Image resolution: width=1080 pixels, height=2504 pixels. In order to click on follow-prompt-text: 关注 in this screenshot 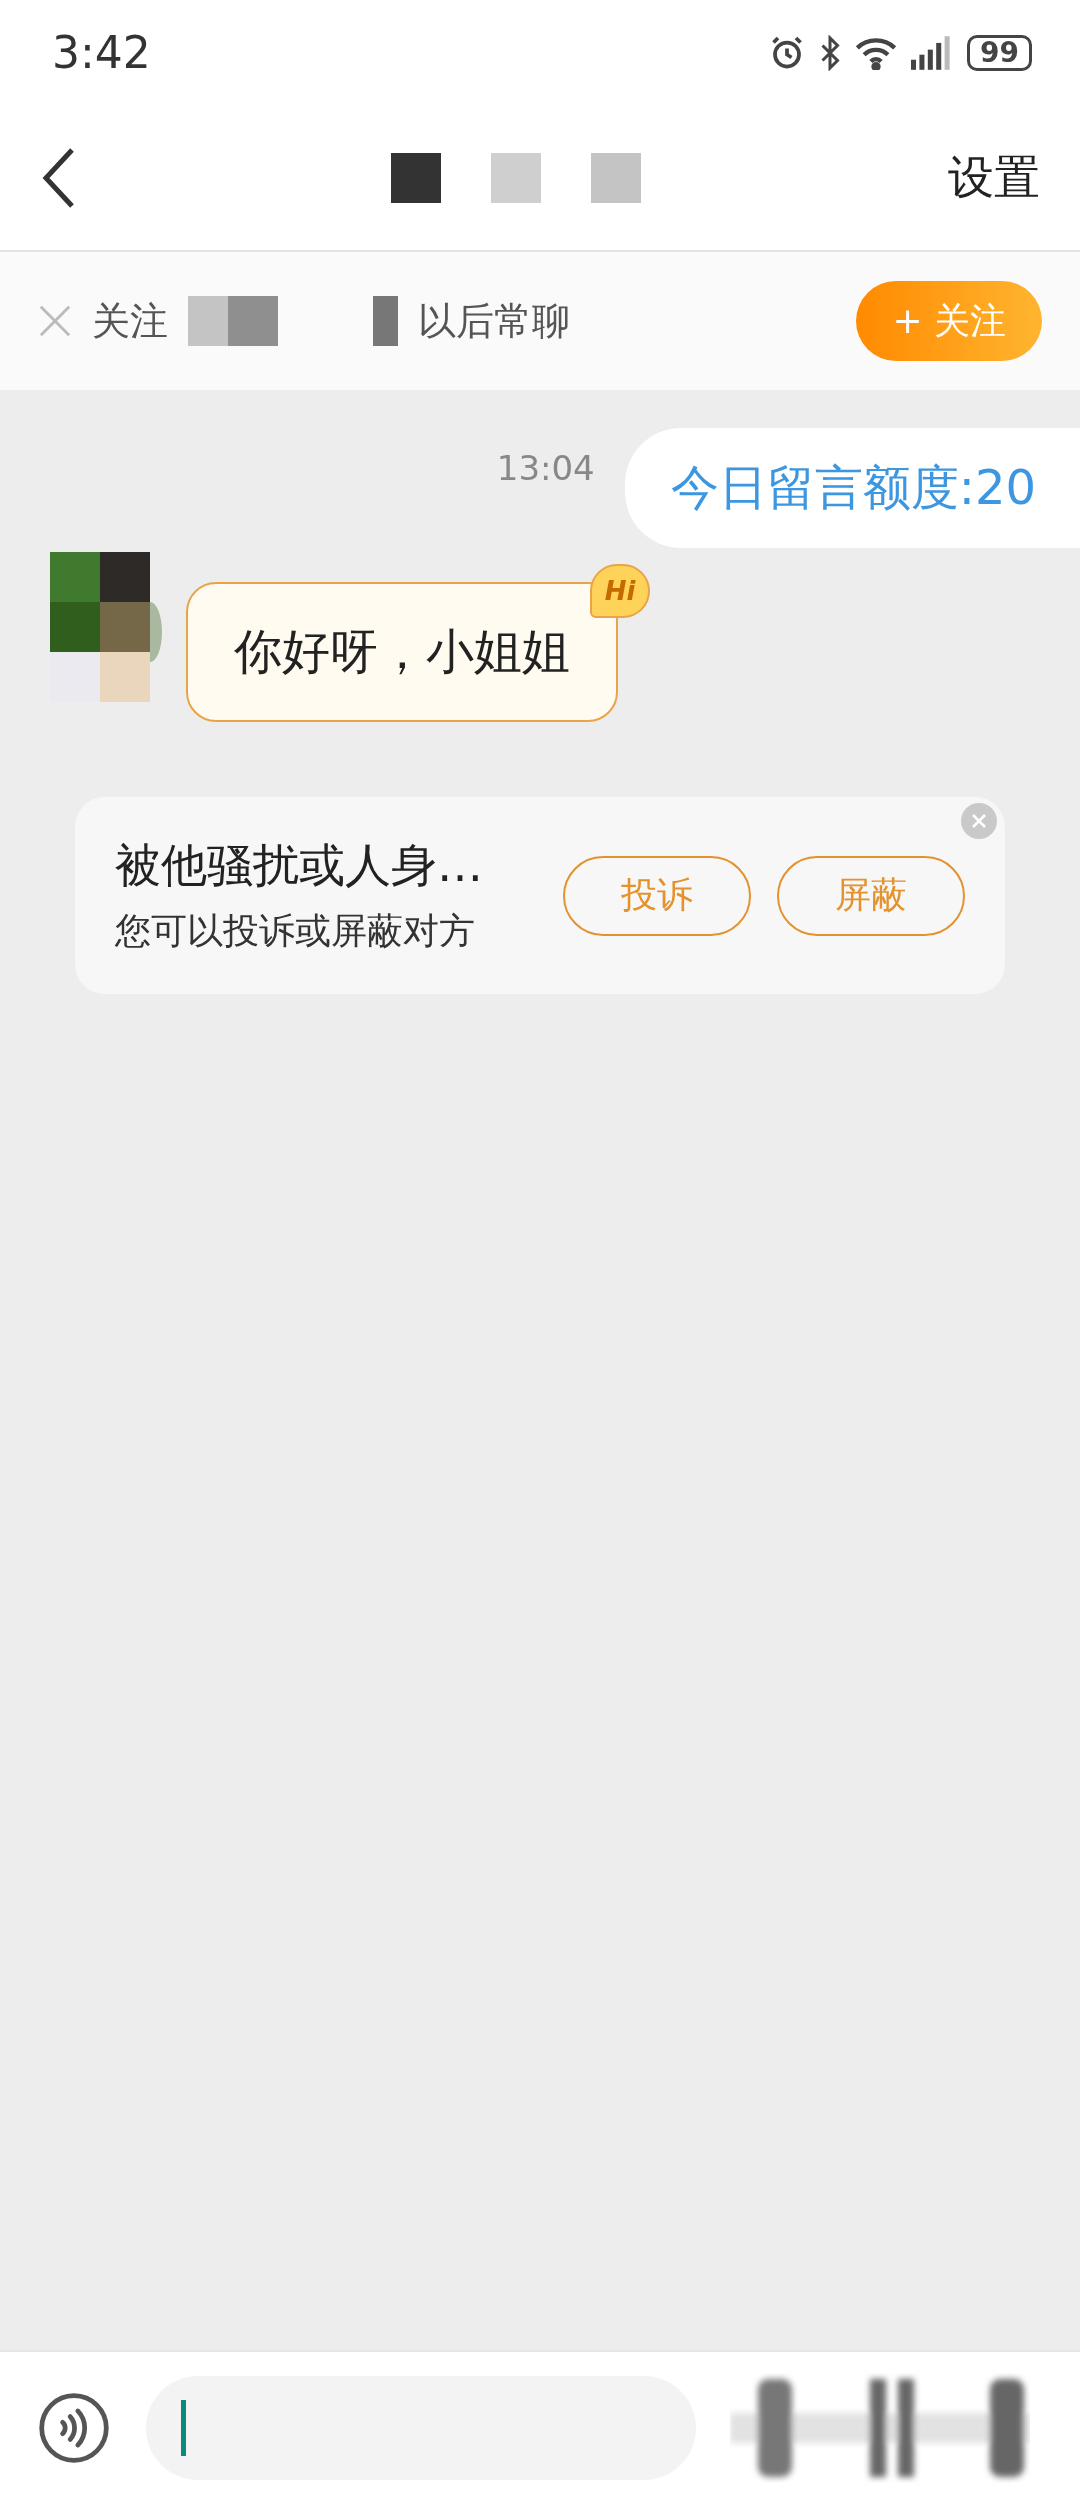, I will do `click(130, 321)`.